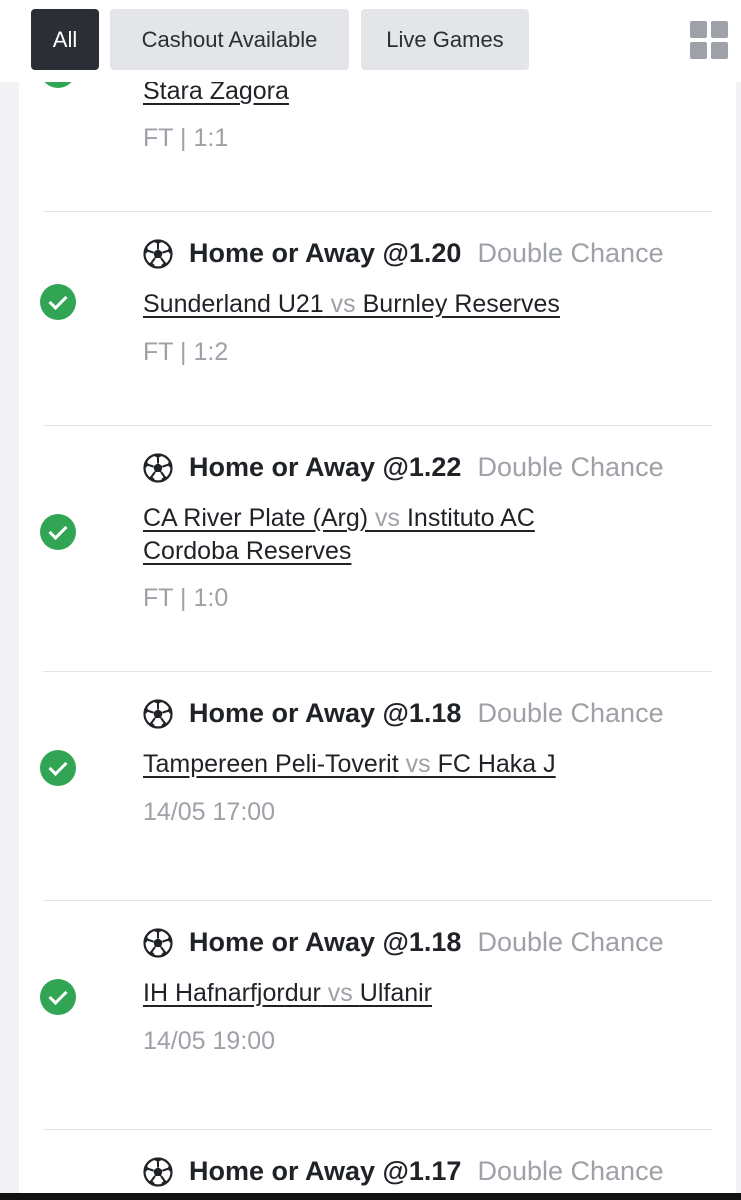  Describe the element at coordinates (186, 138) in the screenshot. I see `match-status: FT | 1:1` at that location.